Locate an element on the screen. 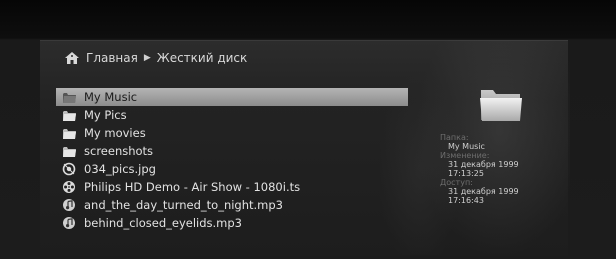 The height and width of the screenshot is (259, 616). list-item: My movies is located at coordinates (232, 133).